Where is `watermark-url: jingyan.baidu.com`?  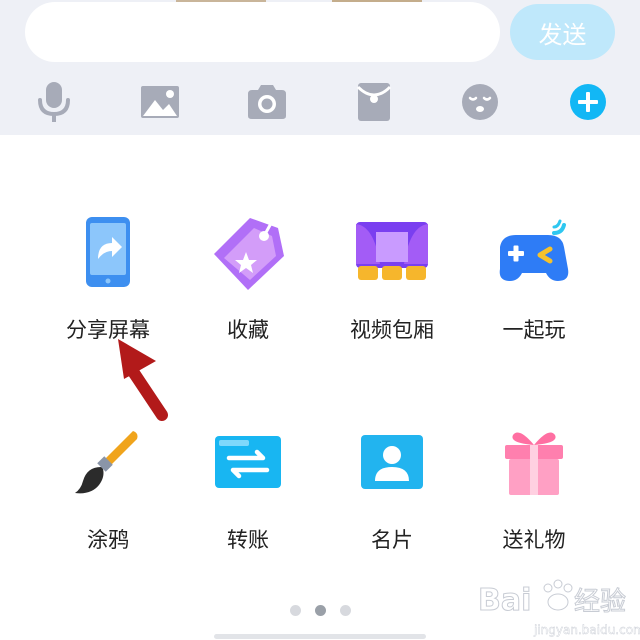 watermark-url: jingyan.baidu.com is located at coordinates (586, 630).